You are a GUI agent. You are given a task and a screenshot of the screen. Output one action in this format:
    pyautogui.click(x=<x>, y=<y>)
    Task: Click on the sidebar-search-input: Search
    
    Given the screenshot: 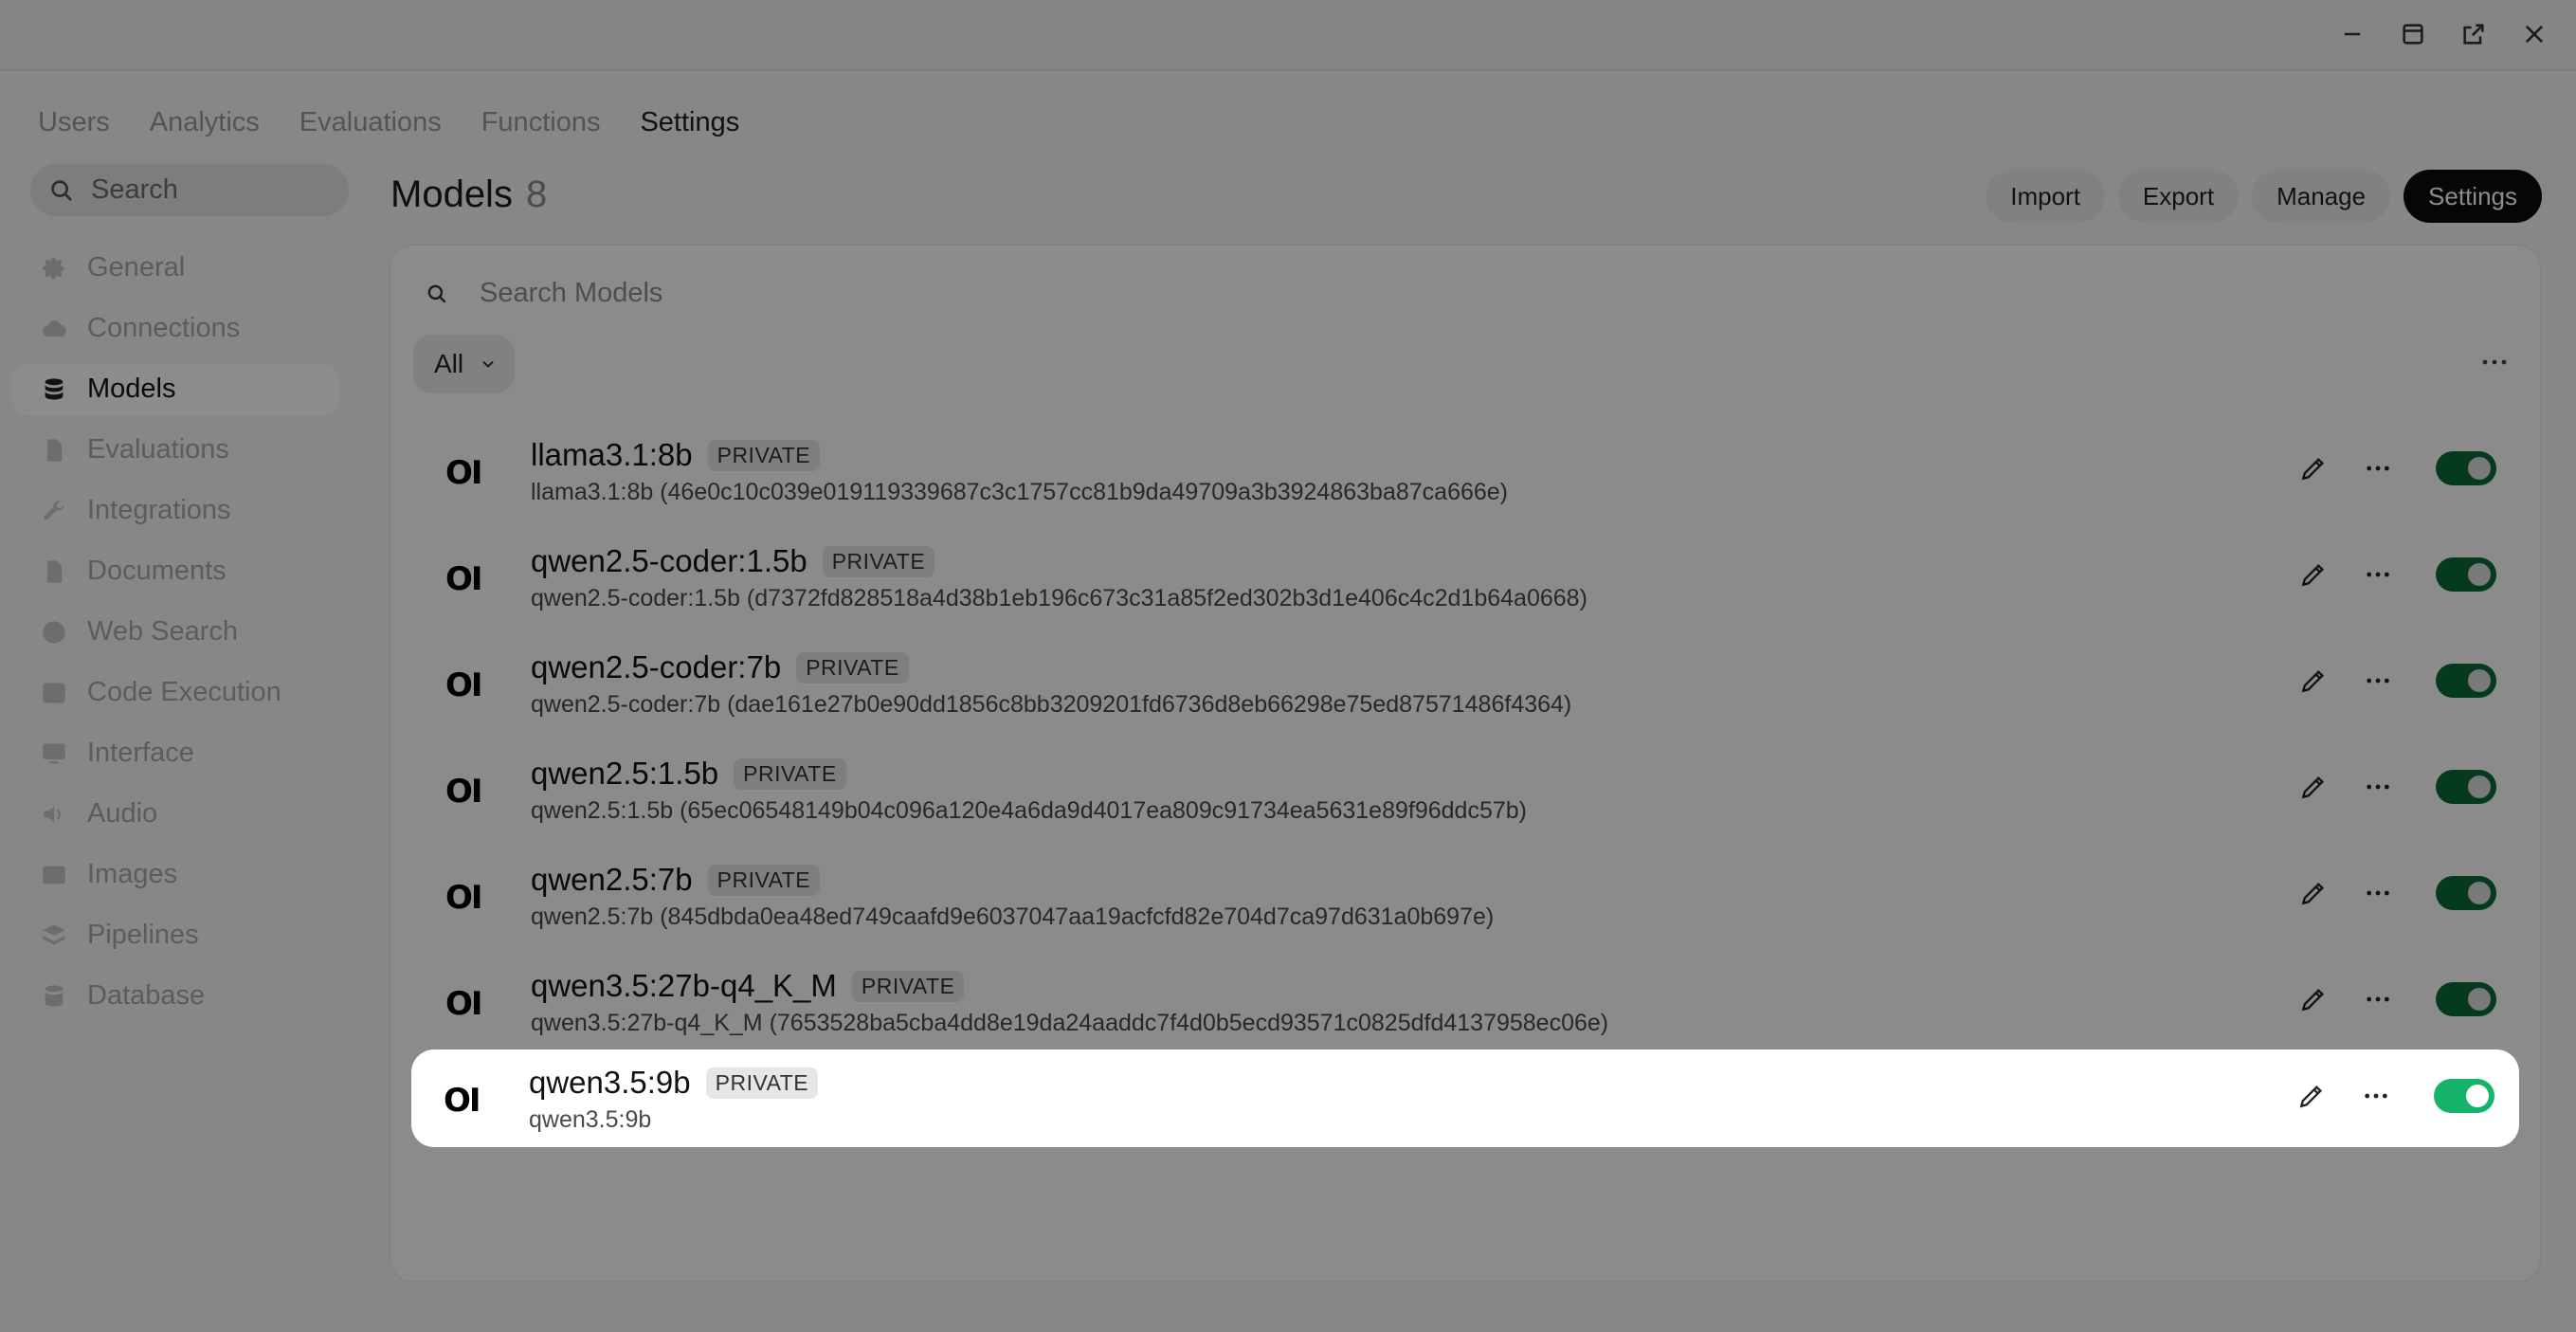 What is the action you would take?
    pyautogui.click(x=189, y=190)
    